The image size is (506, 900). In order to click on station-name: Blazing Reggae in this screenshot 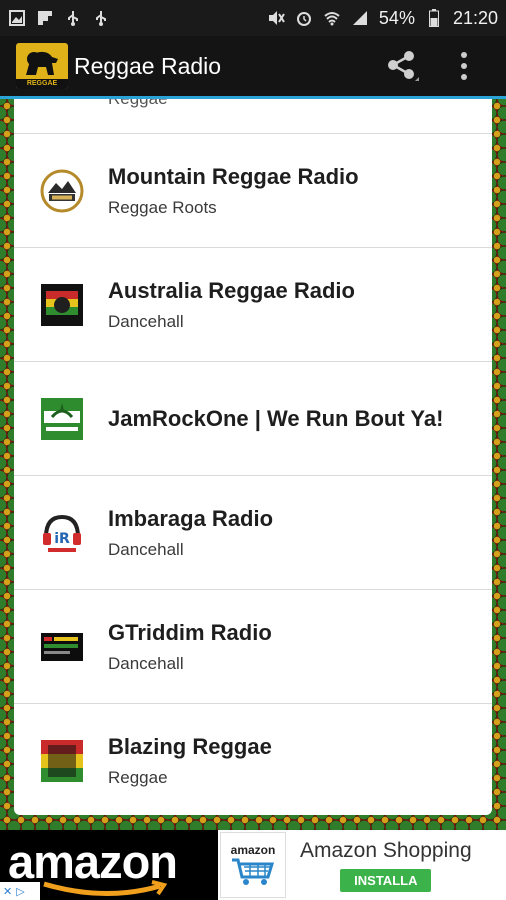, I will do `click(190, 746)`.